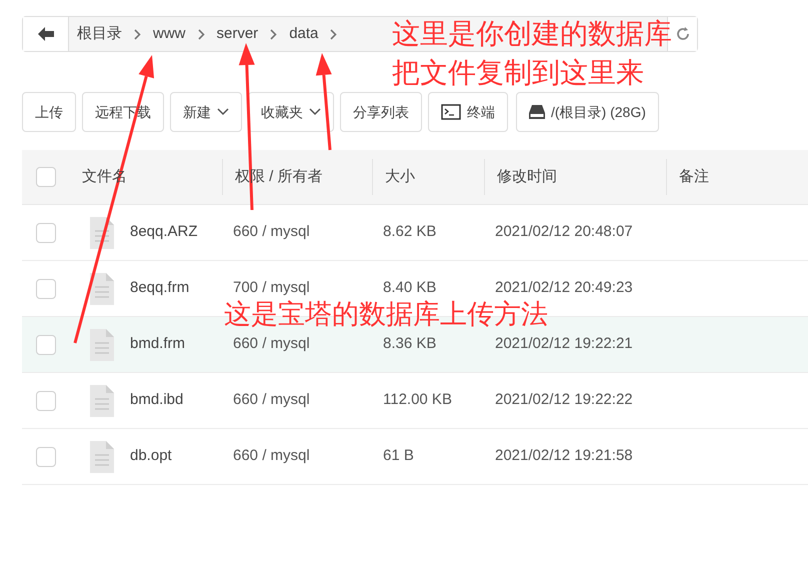 The image size is (808, 562). Describe the element at coordinates (564, 399) in the screenshot. I see `date-text: 2021/02/12 19:22:22` at that location.